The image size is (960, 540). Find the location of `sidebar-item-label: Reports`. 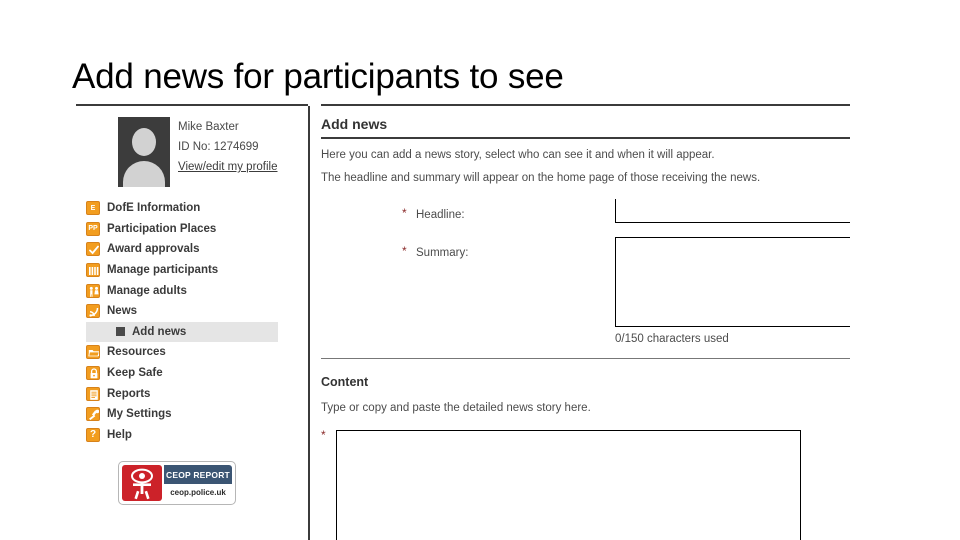

sidebar-item-label: Reports is located at coordinates (129, 393).